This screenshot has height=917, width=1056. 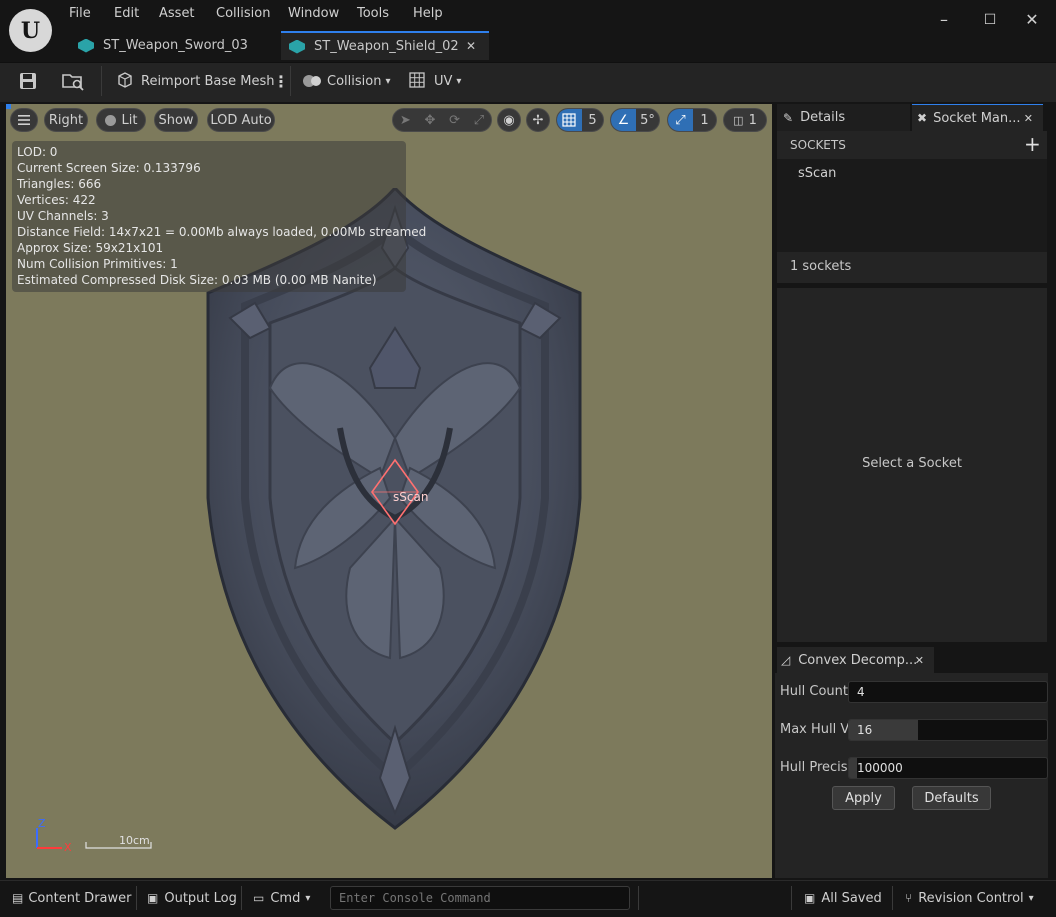 I want to click on tab-label: ST_Weapon_Sword_03, so click(x=175, y=45).